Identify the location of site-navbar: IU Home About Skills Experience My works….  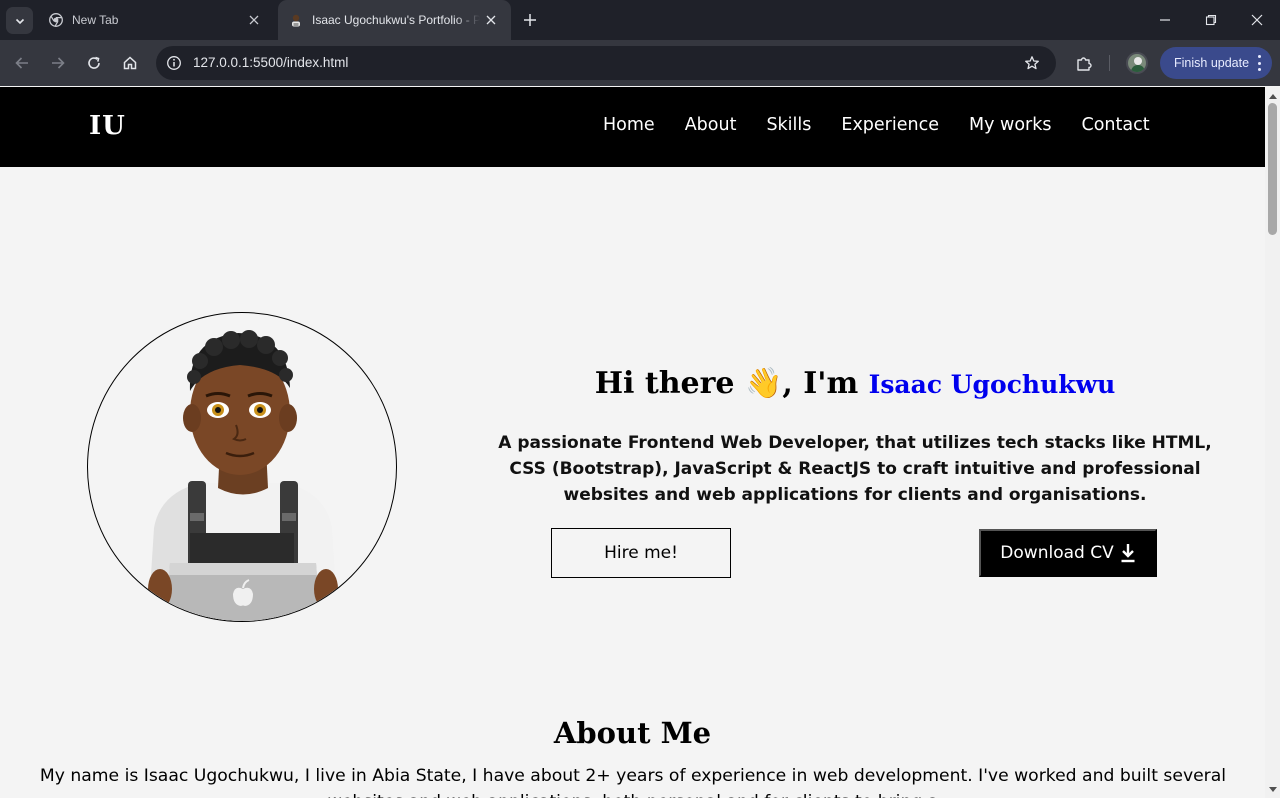
(632, 127).